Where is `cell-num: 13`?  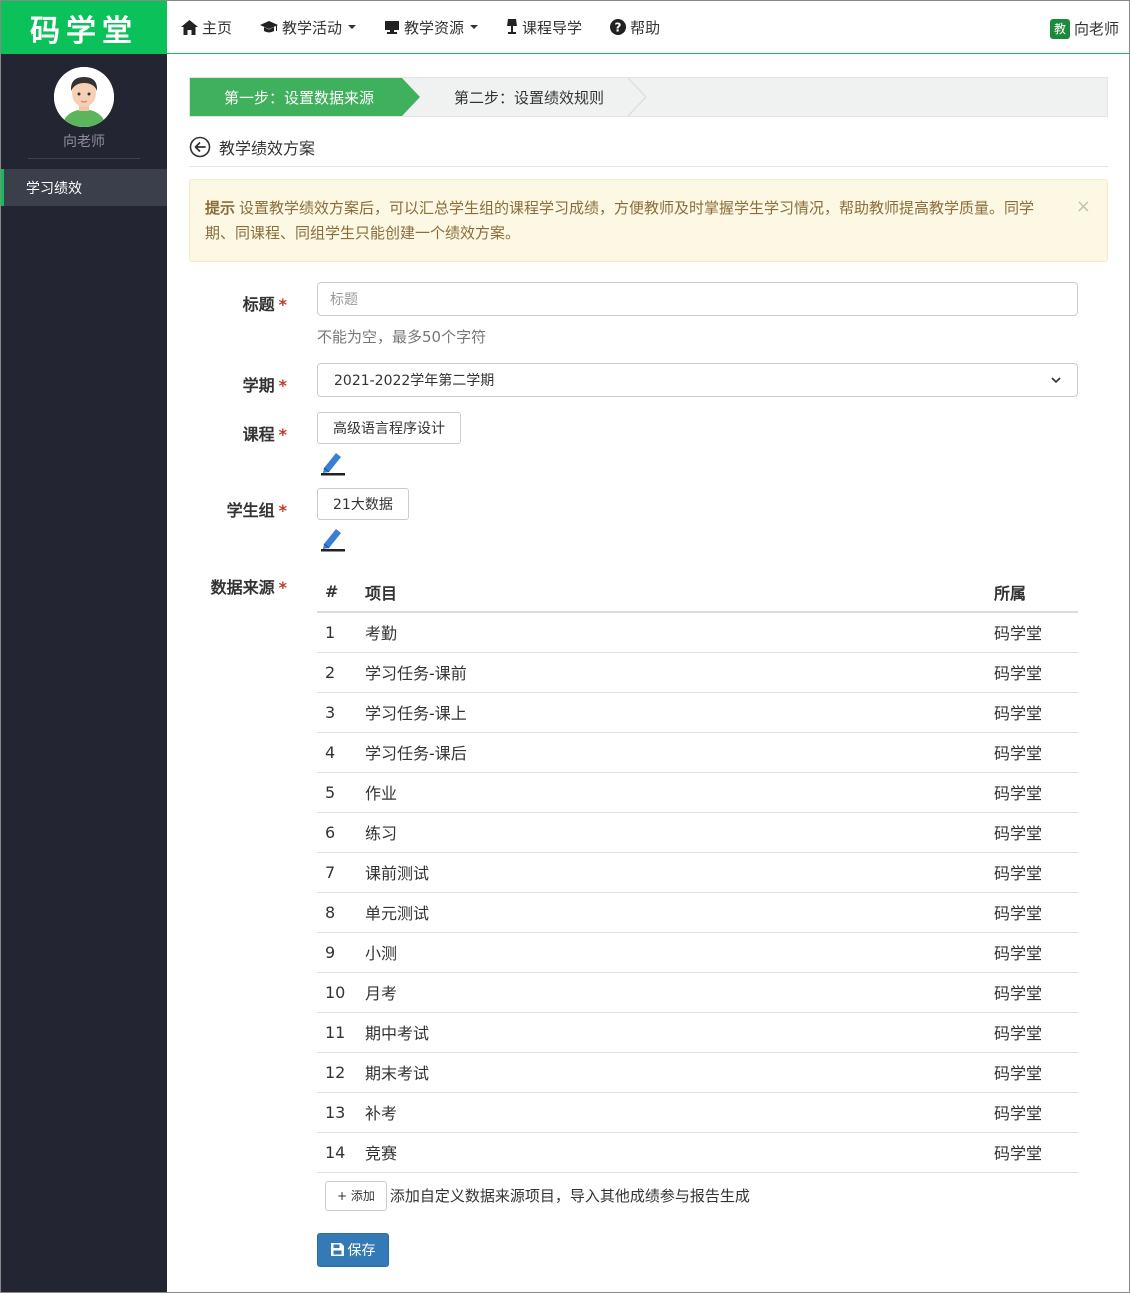
cell-num: 13 is located at coordinates (337, 1112).